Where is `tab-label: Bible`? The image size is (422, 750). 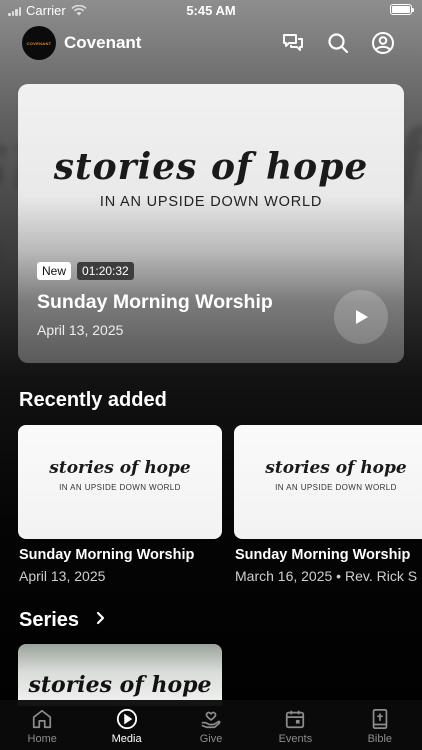 tab-label: Bible is located at coordinates (380, 739).